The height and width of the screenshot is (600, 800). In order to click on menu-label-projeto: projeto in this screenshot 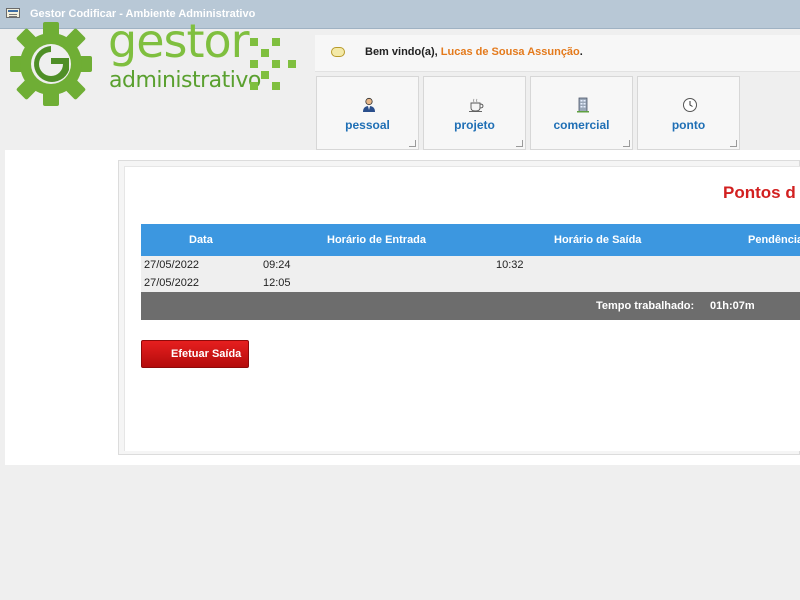, I will do `click(474, 125)`.